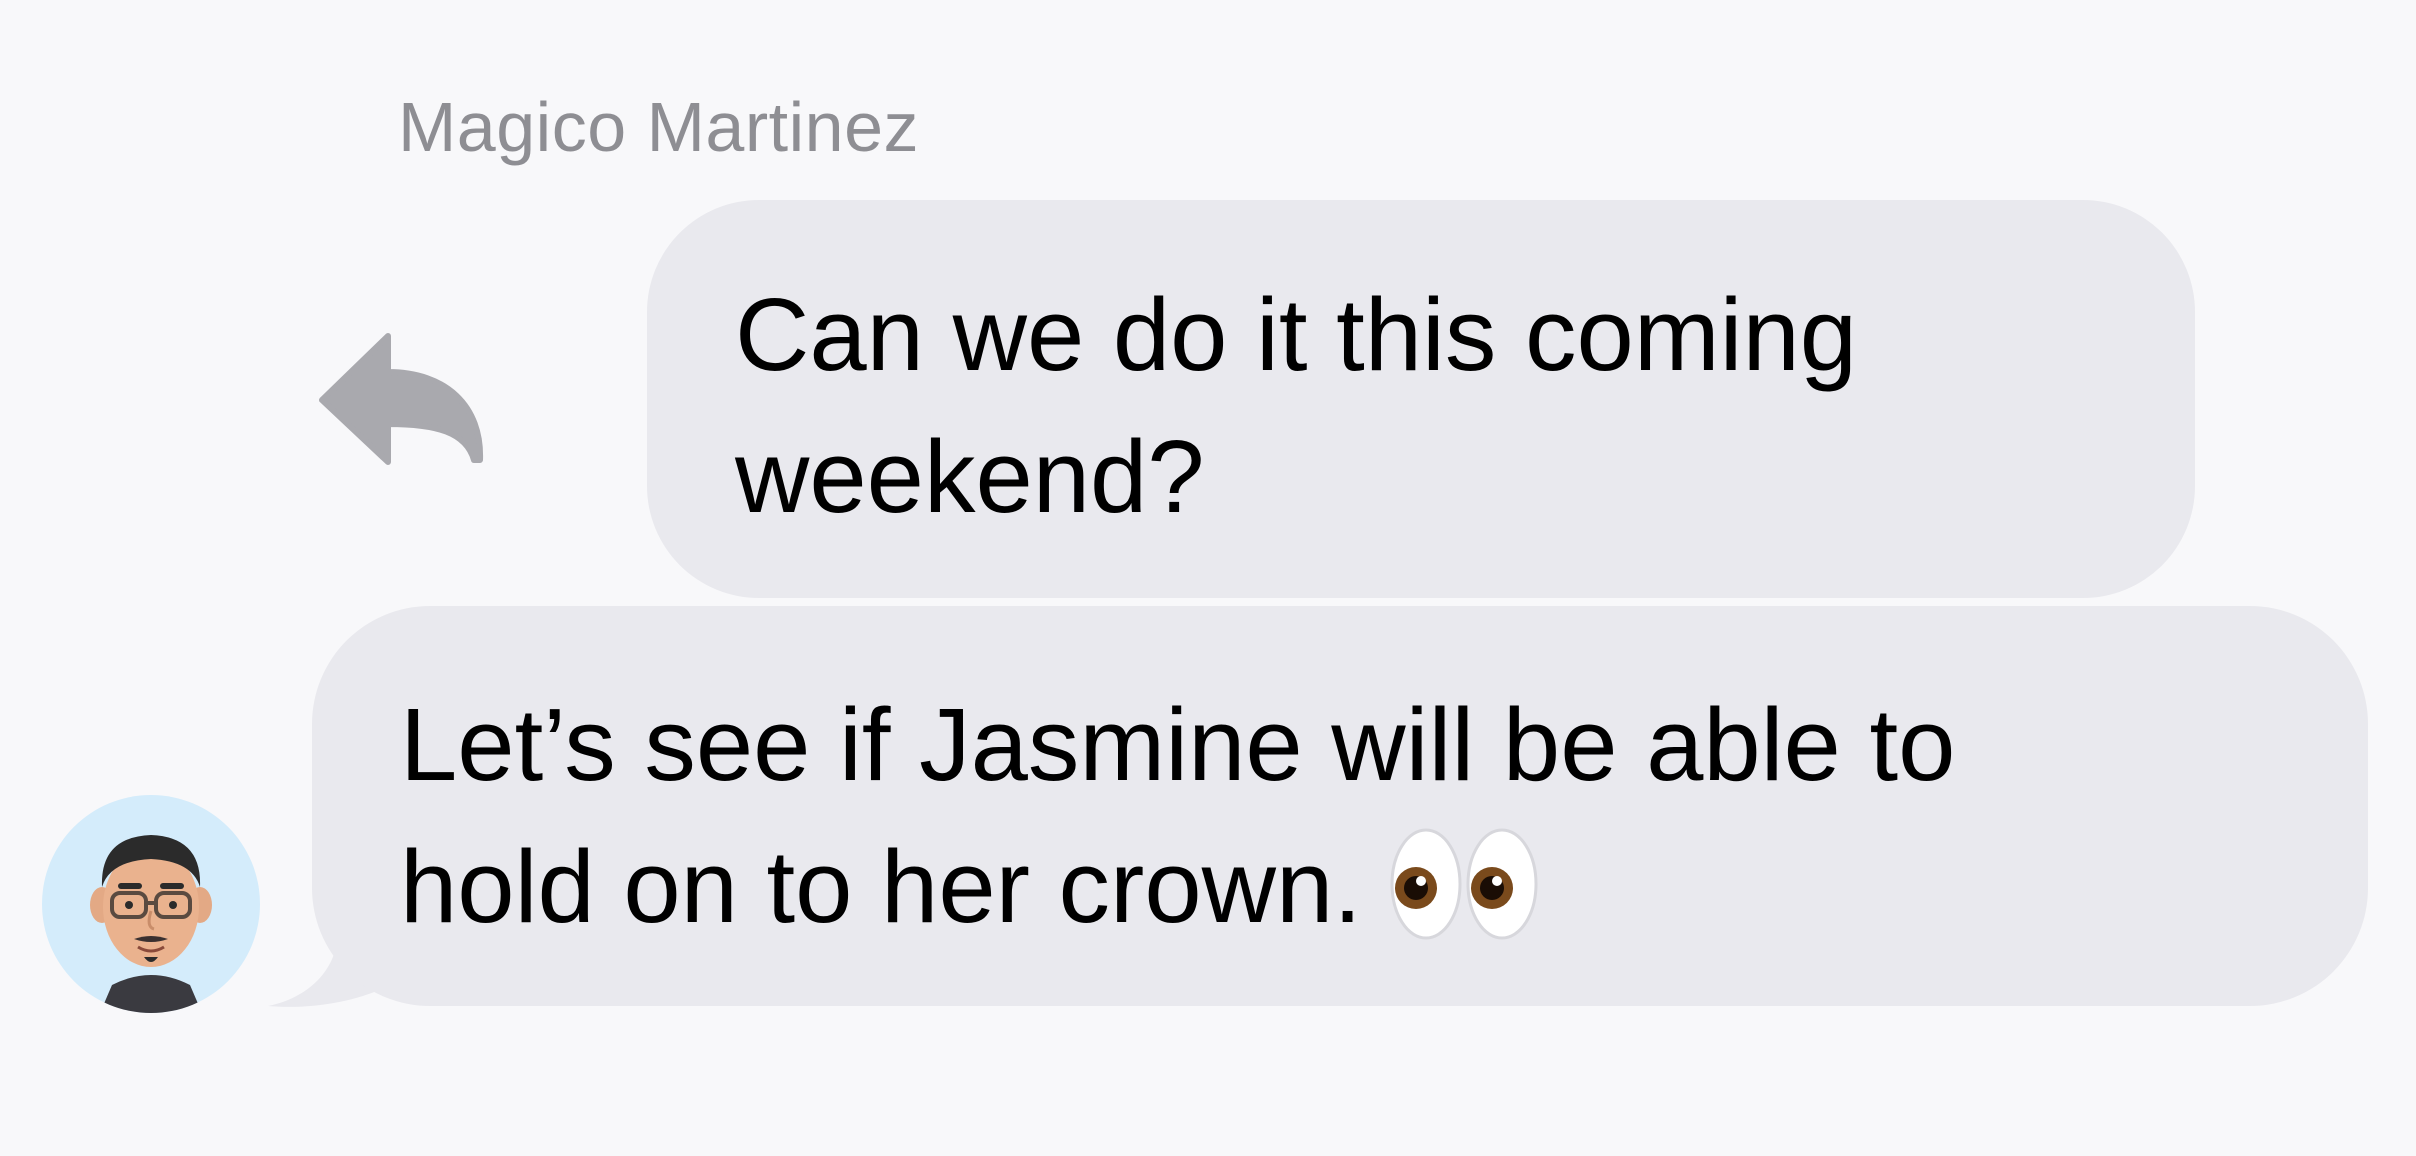 The height and width of the screenshot is (1156, 2416). Describe the element at coordinates (402, 398) in the screenshot. I see `reply-arrow-icon` at that location.